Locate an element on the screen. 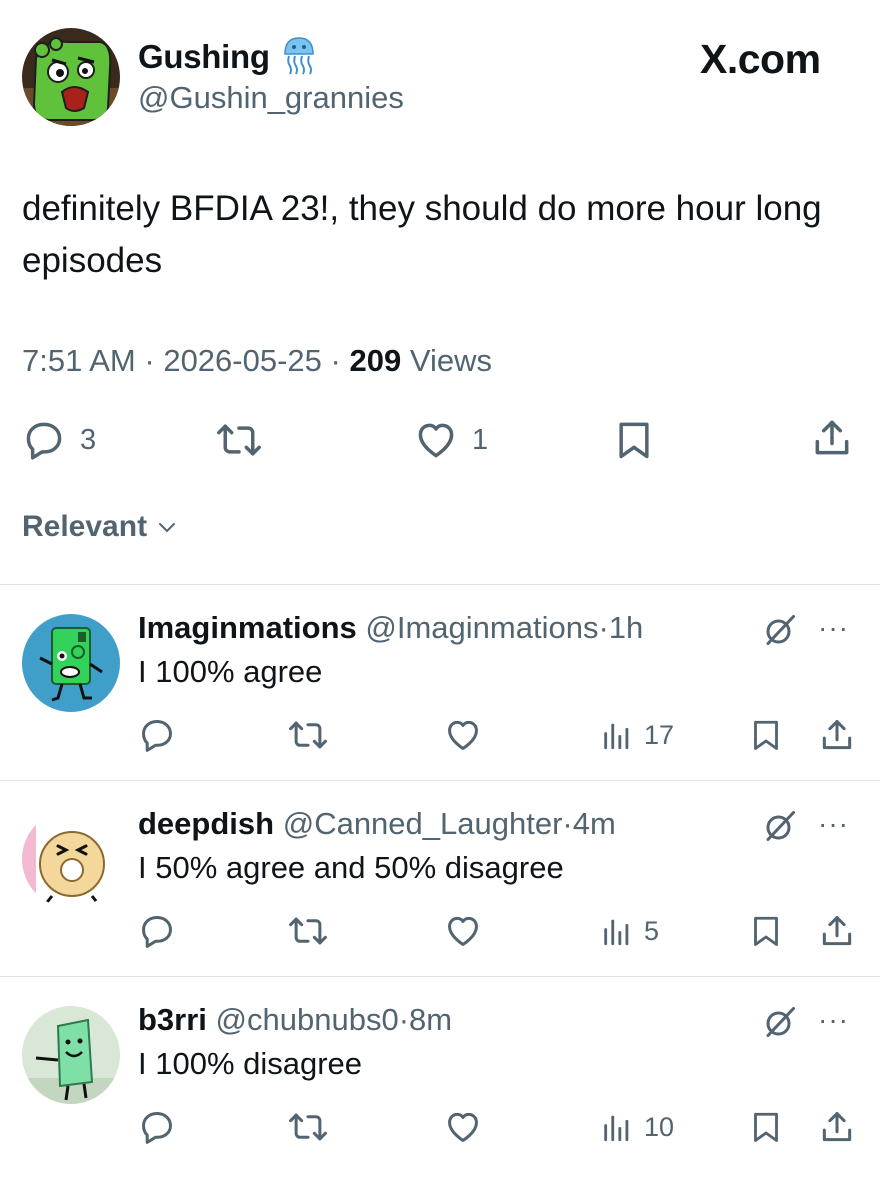 The width and height of the screenshot is (880, 1199). reply-text: I 50% agree and 50% disagree is located at coordinates (351, 867).